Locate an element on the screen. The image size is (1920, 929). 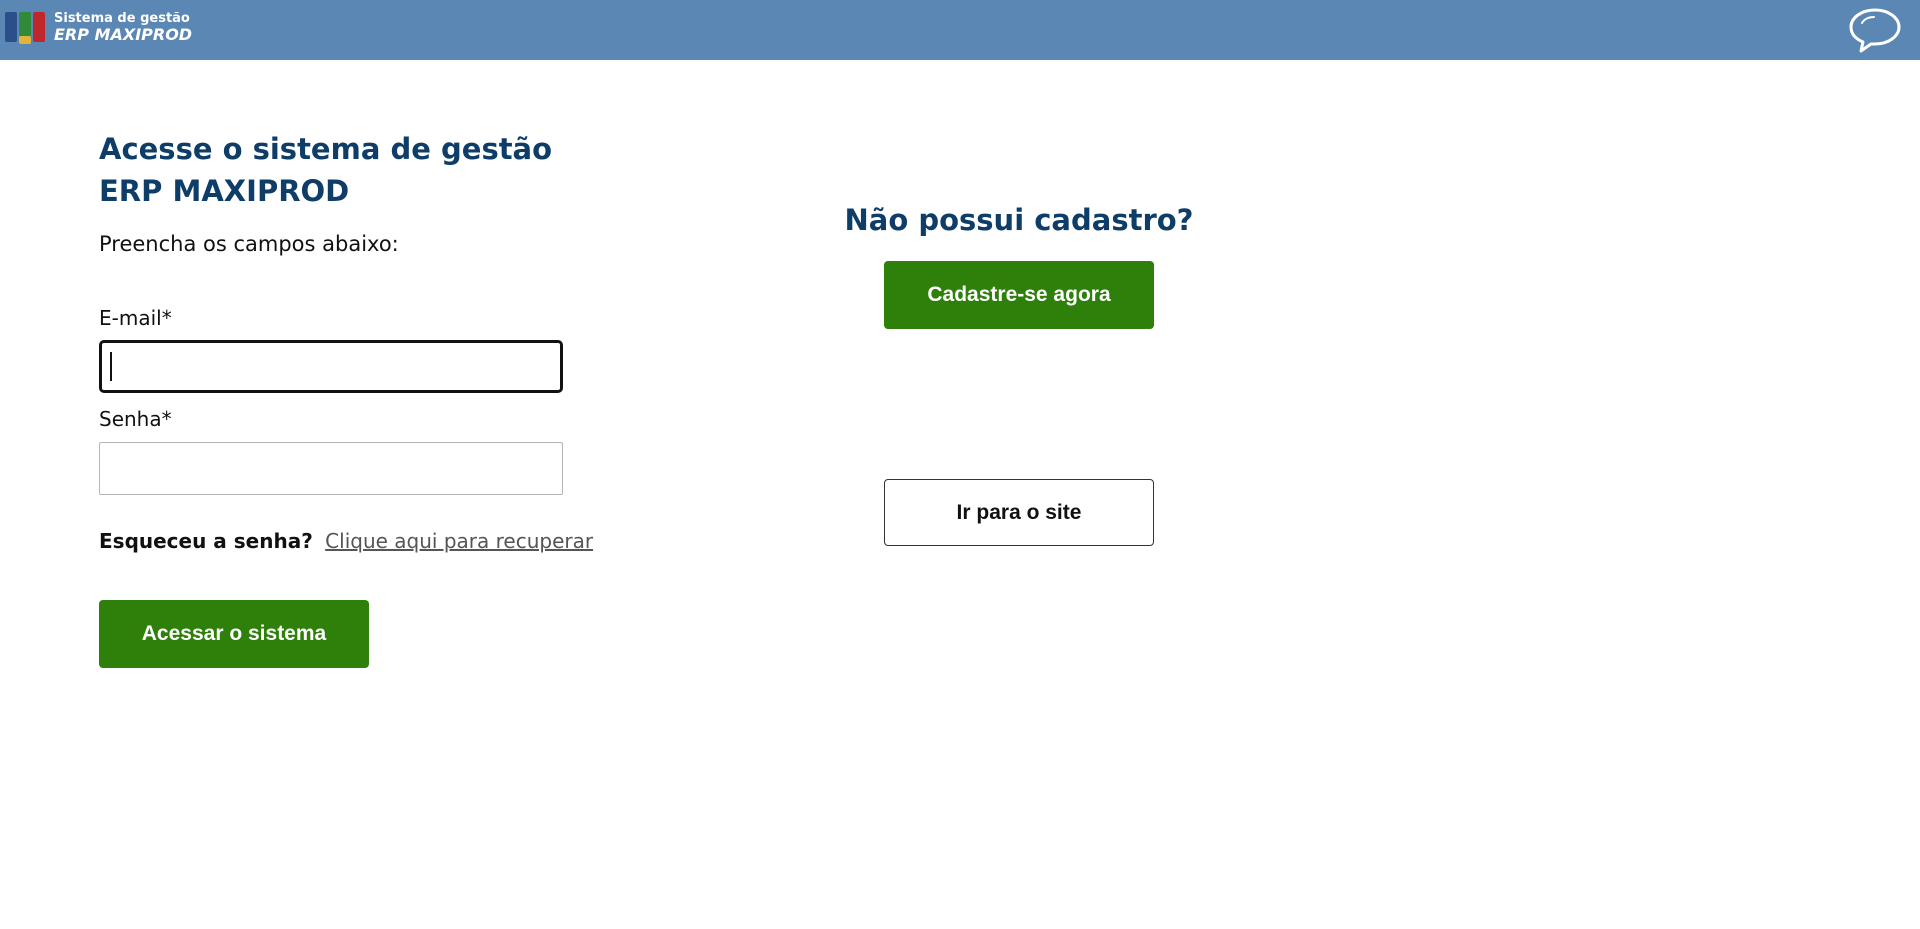
logo-text: Sistema de gestão ERP MAXIPROD is located at coordinates (123, 28).